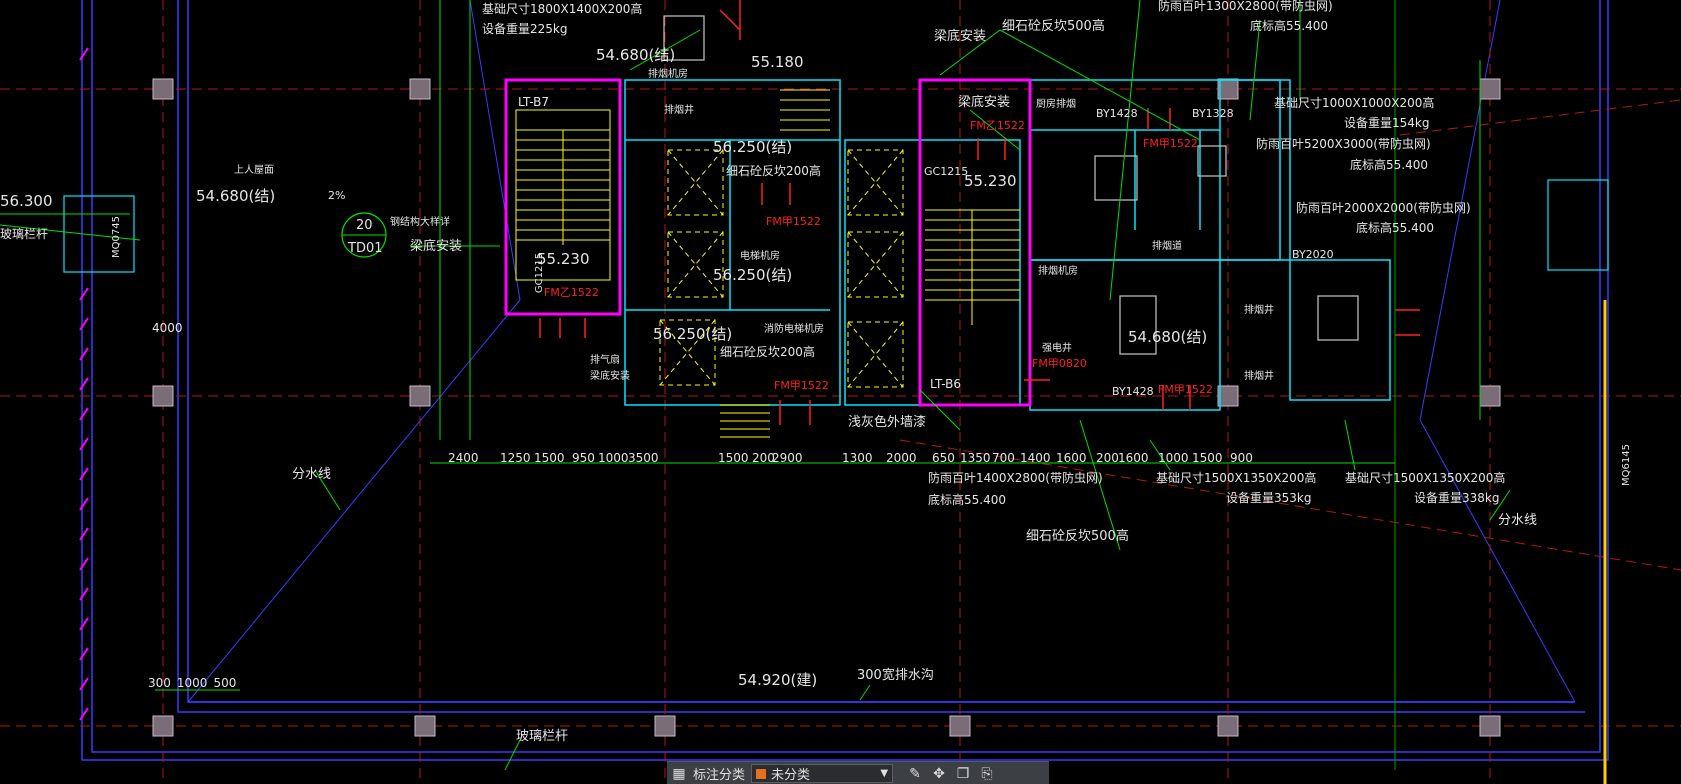  What do you see at coordinates (583, 458) in the screenshot?
I see `dimension-value: 950` at bounding box center [583, 458].